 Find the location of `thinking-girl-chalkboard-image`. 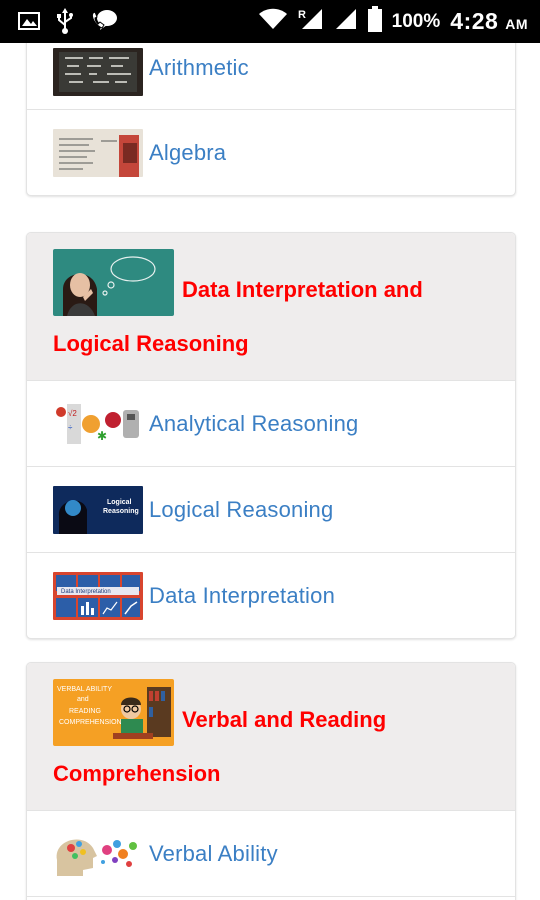

thinking-girl-chalkboard-image is located at coordinates (113, 282).